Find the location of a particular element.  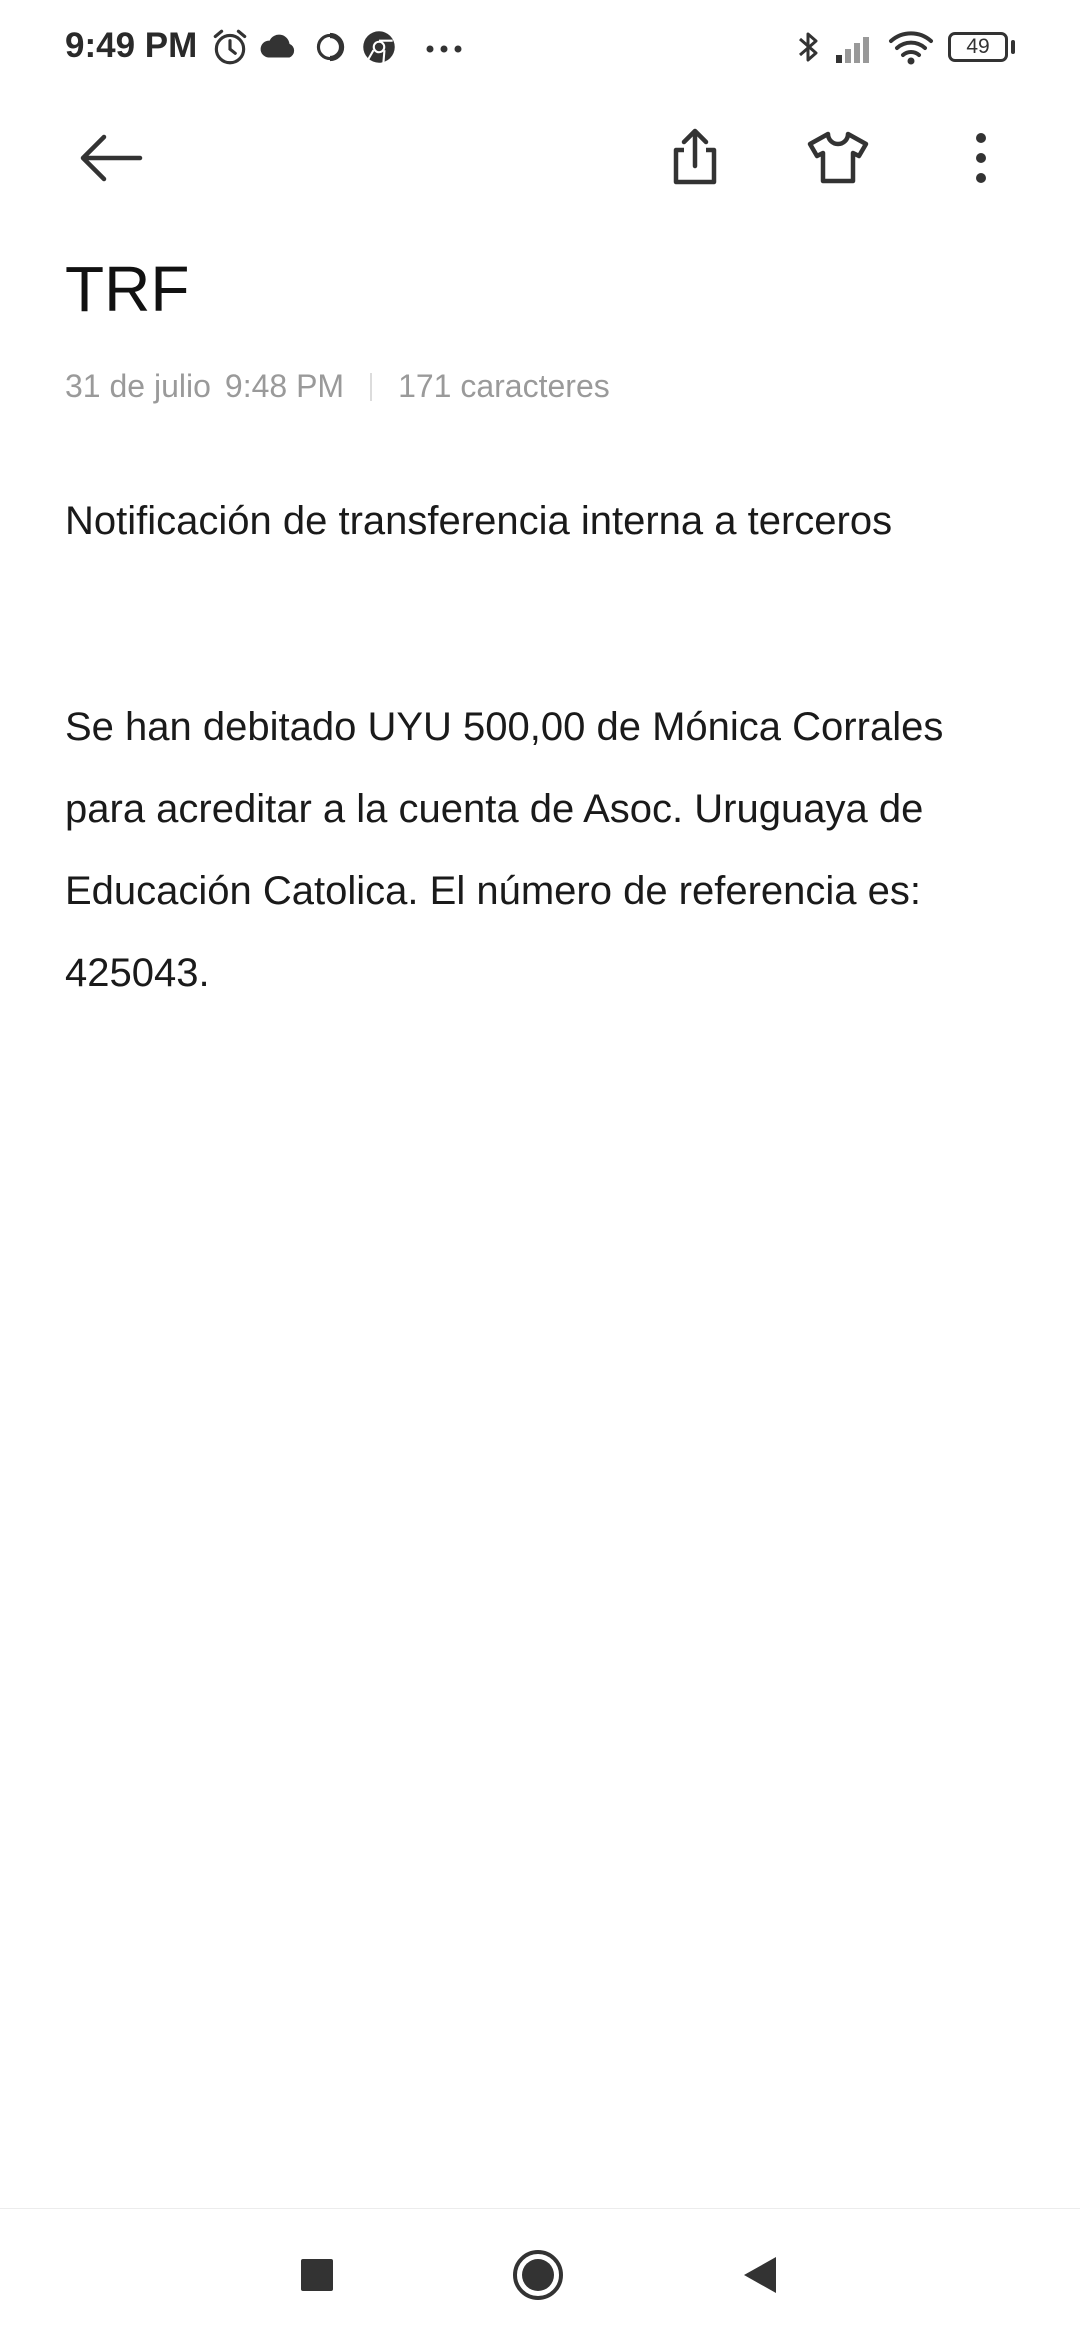

chrome-icon is located at coordinates (379, 47).